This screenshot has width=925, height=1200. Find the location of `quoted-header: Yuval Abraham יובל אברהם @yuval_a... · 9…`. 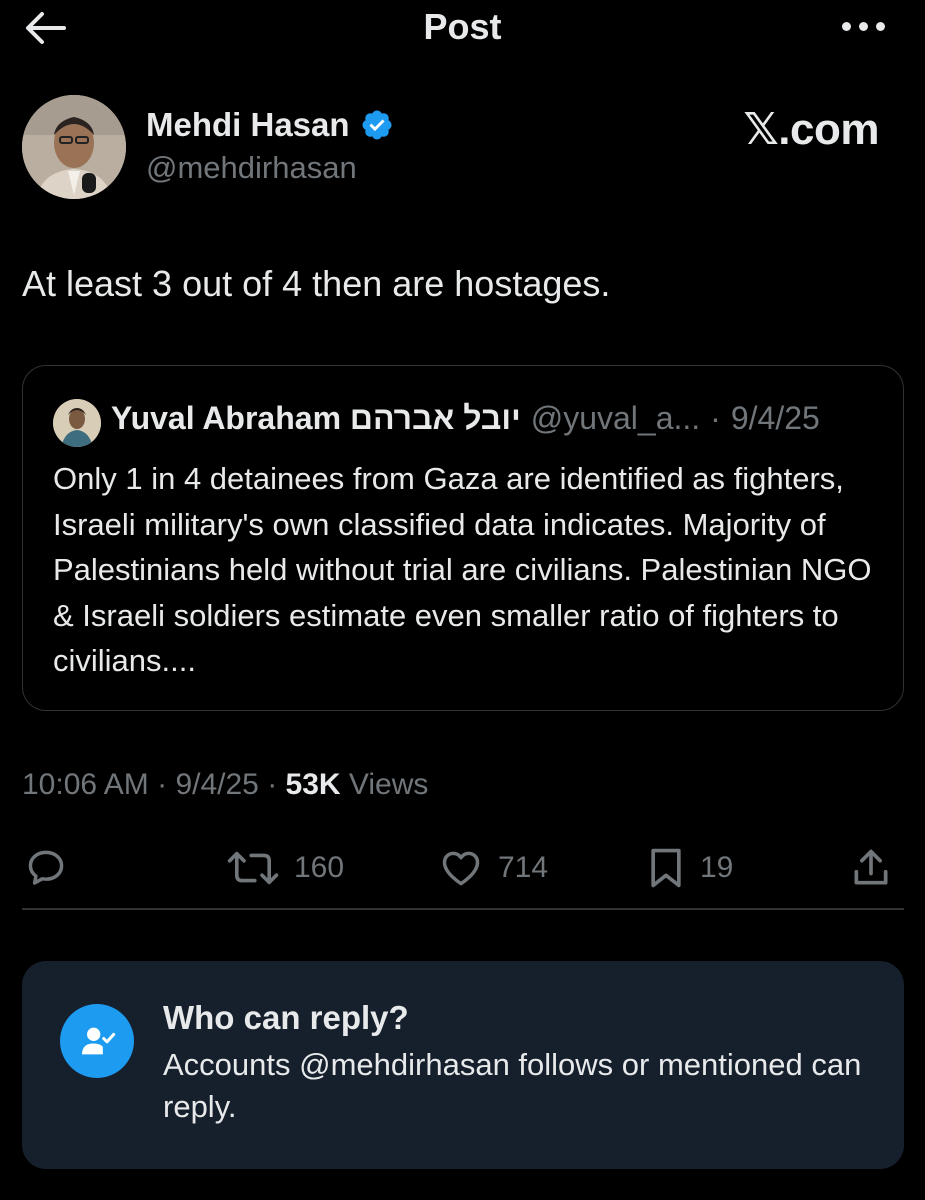

quoted-header: Yuval Abraham יובל אברהם @yuval_a... · 9… is located at coordinates (465, 418).